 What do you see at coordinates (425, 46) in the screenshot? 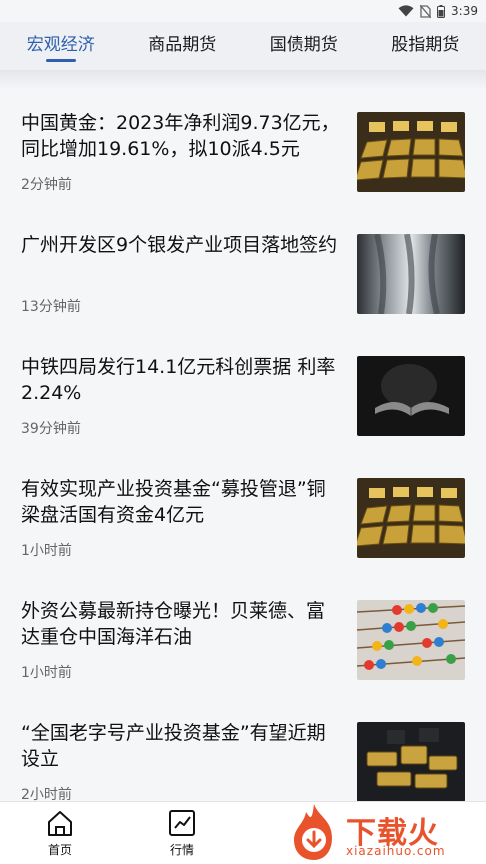
I see `tab-index-futures: 股指期货` at bounding box center [425, 46].